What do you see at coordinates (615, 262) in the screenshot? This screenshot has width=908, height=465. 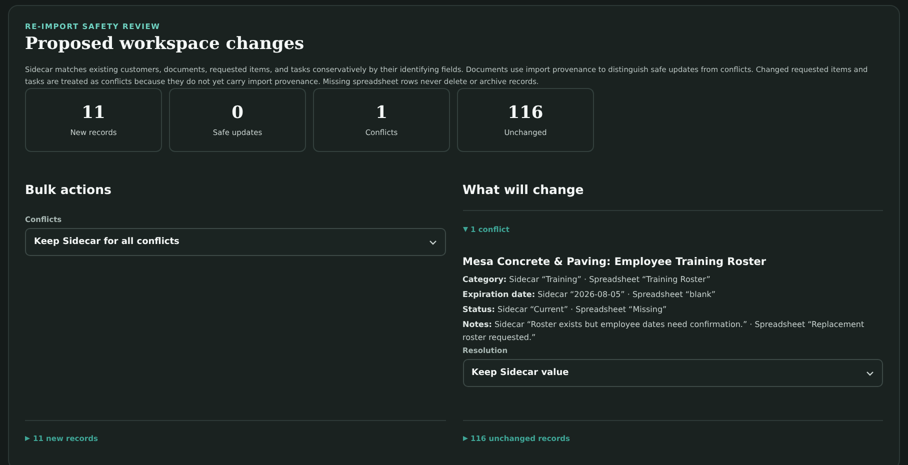 I see `record-title: Mesa Concrete & Paving: Employee Training Roster` at bounding box center [615, 262].